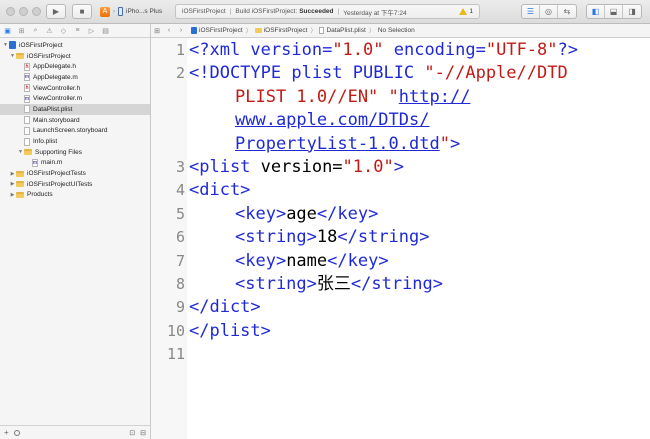  Describe the element at coordinates (75, 109) in the screenshot. I see `navigator-item: DataPlist.plist` at that location.